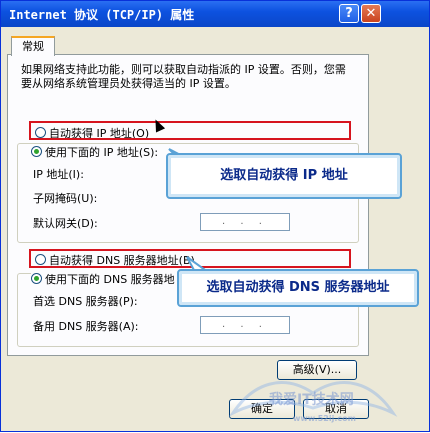  I want to click on alternate-dns-input: . . ., so click(245, 325).